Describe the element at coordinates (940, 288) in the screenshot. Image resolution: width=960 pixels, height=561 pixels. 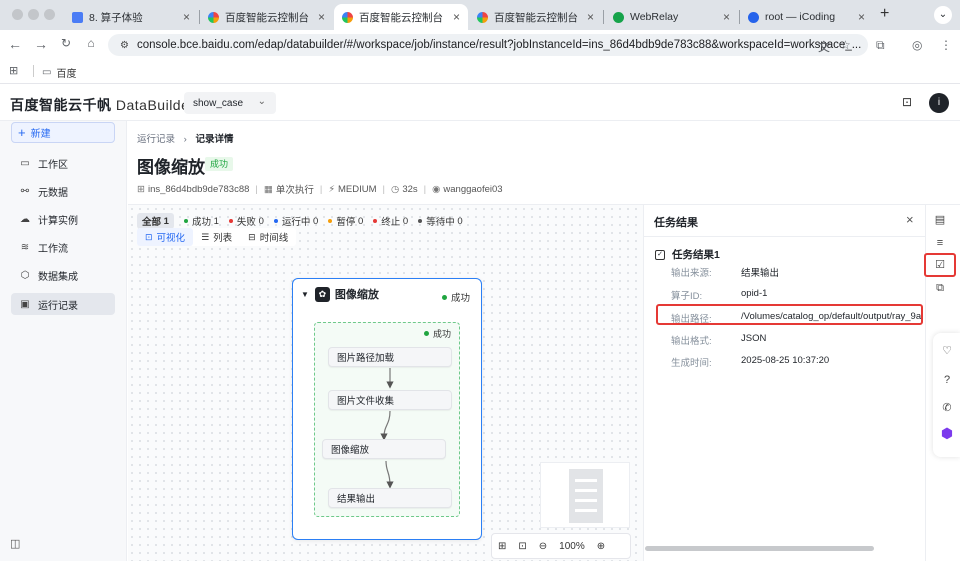
I see `copy-icon: ⧉` at that location.